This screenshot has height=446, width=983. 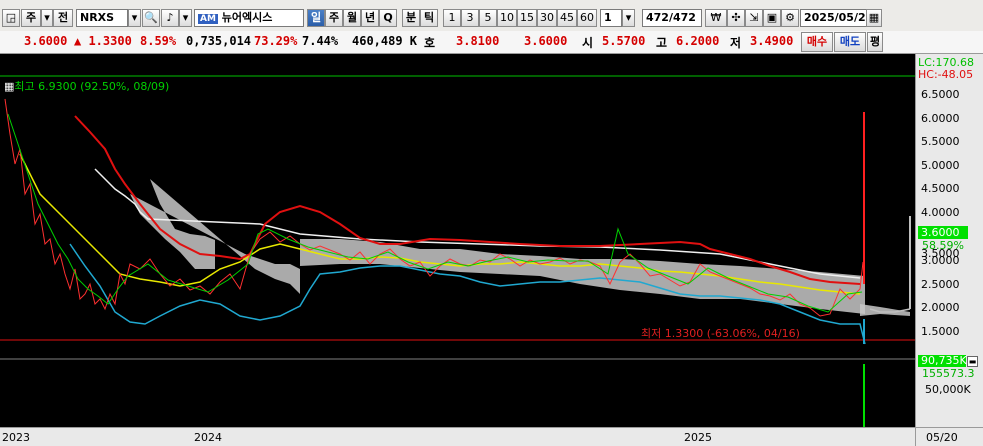 What do you see at coordinates (942, 361) in the screenshot?
I see `volume-tag: 90,735K` at bounding box center [942, 361].